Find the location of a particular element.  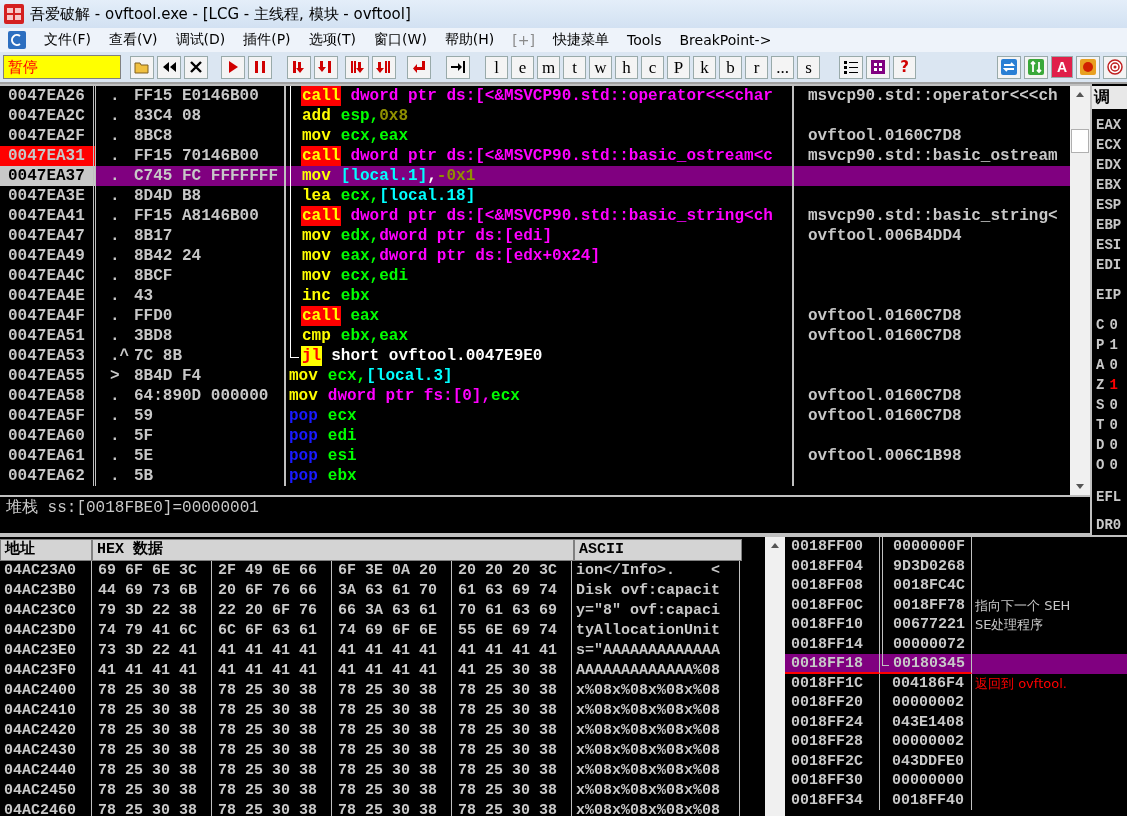

step-over-icon is located at coordinates (326, 67).